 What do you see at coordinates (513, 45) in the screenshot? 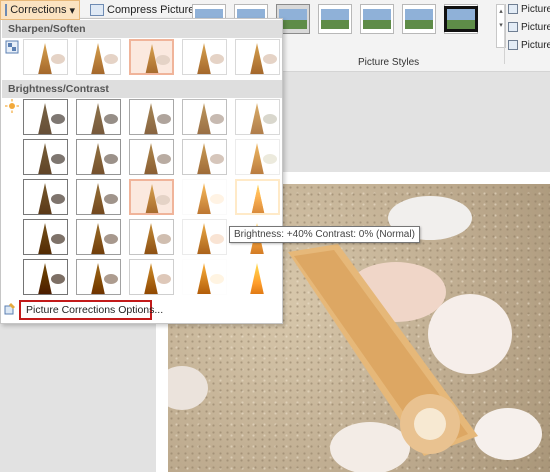
I see `picture-layout-icon` at bounding box center [513, 45].